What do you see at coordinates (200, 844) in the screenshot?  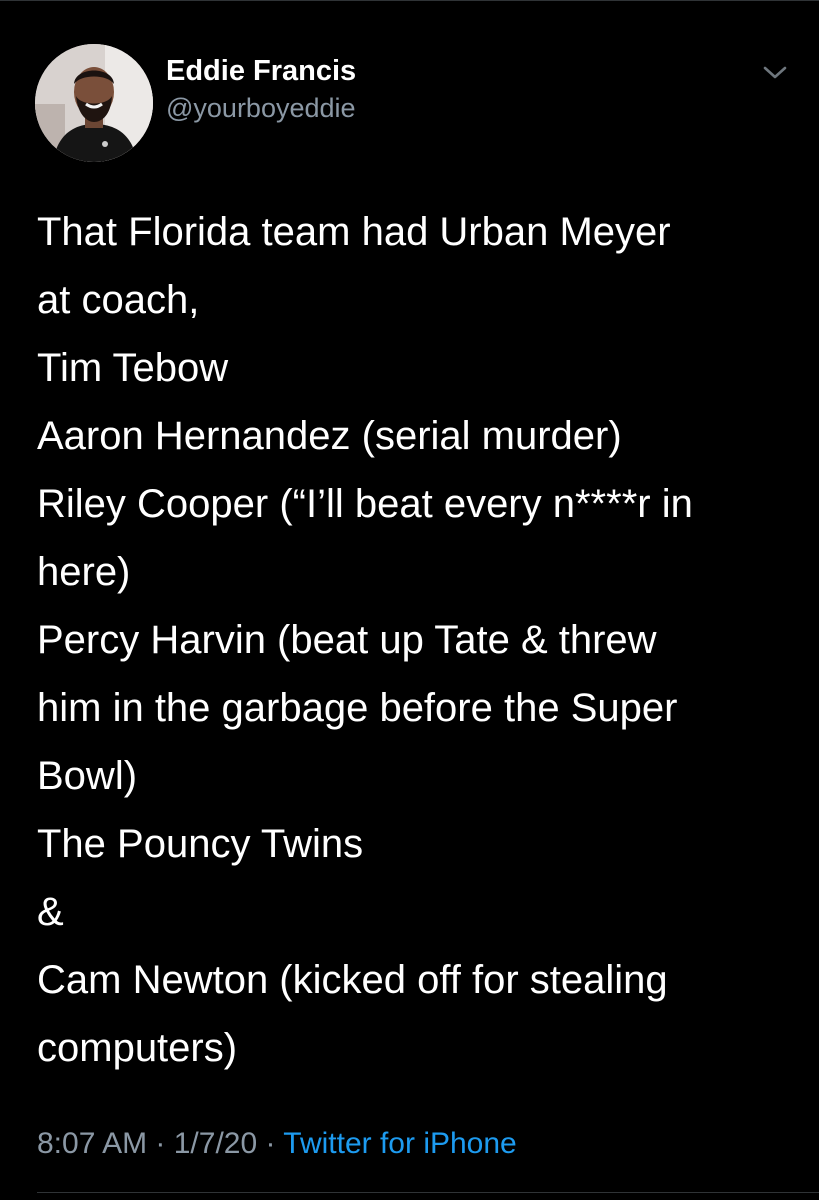 I see `tweet-line: The Pouncy Twins` at bounding box center [200, 844].